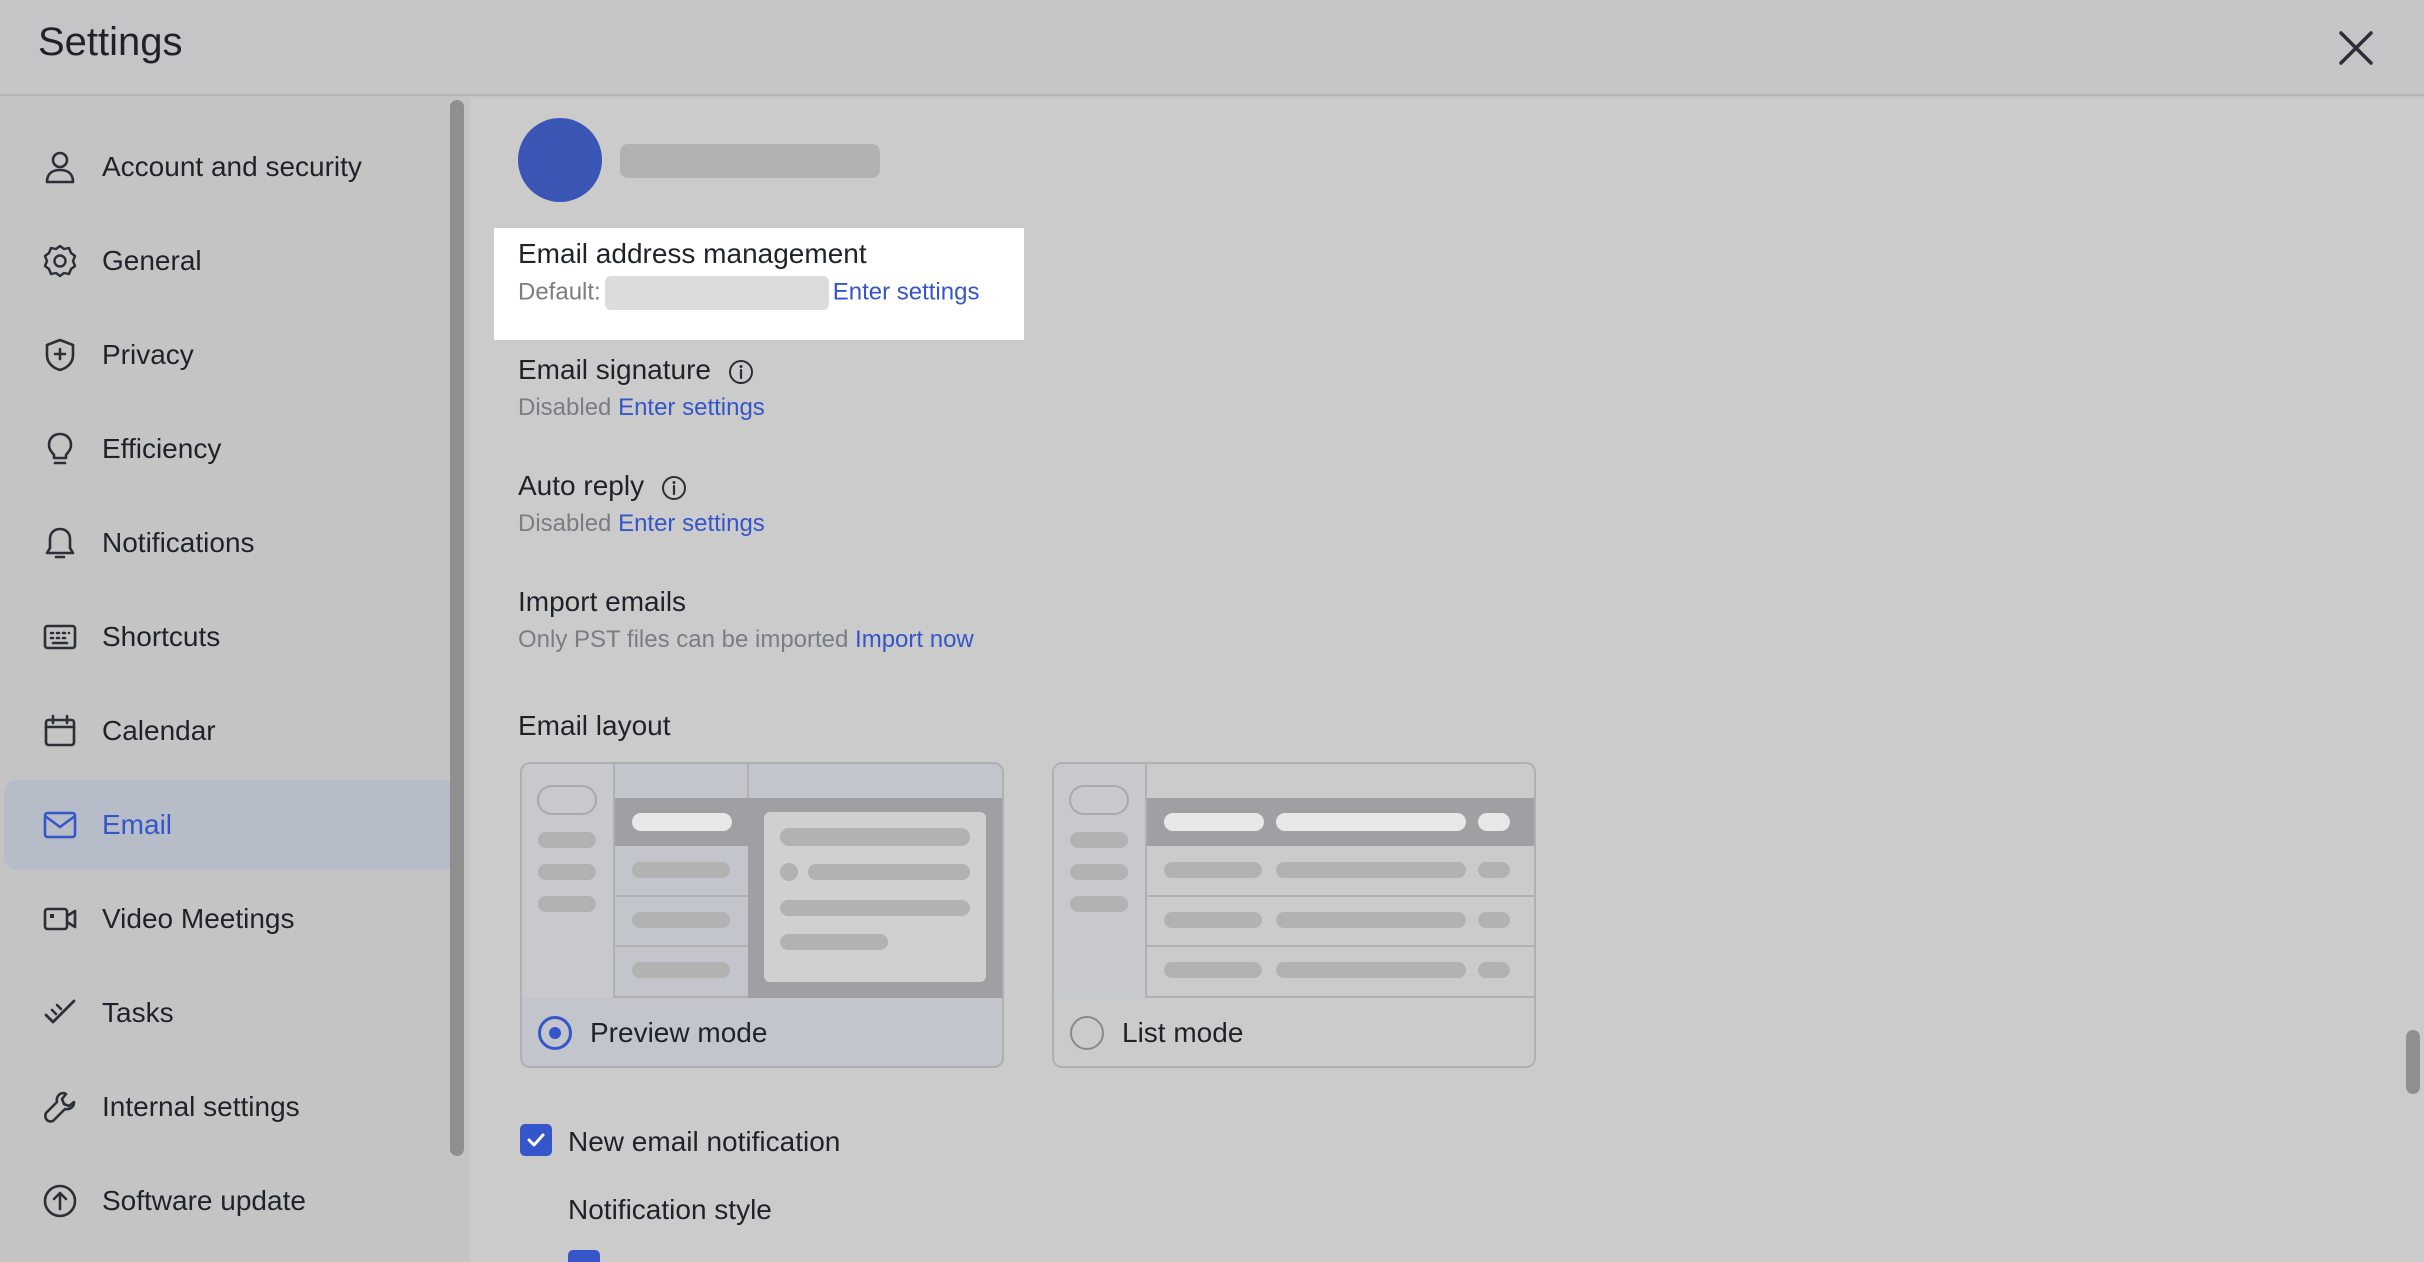 The width and height of the screenshot is (2424, 1262). Describe the element at coordinates (1294, 881) in the screenshot. I see `list-mode-illustration` at that location.